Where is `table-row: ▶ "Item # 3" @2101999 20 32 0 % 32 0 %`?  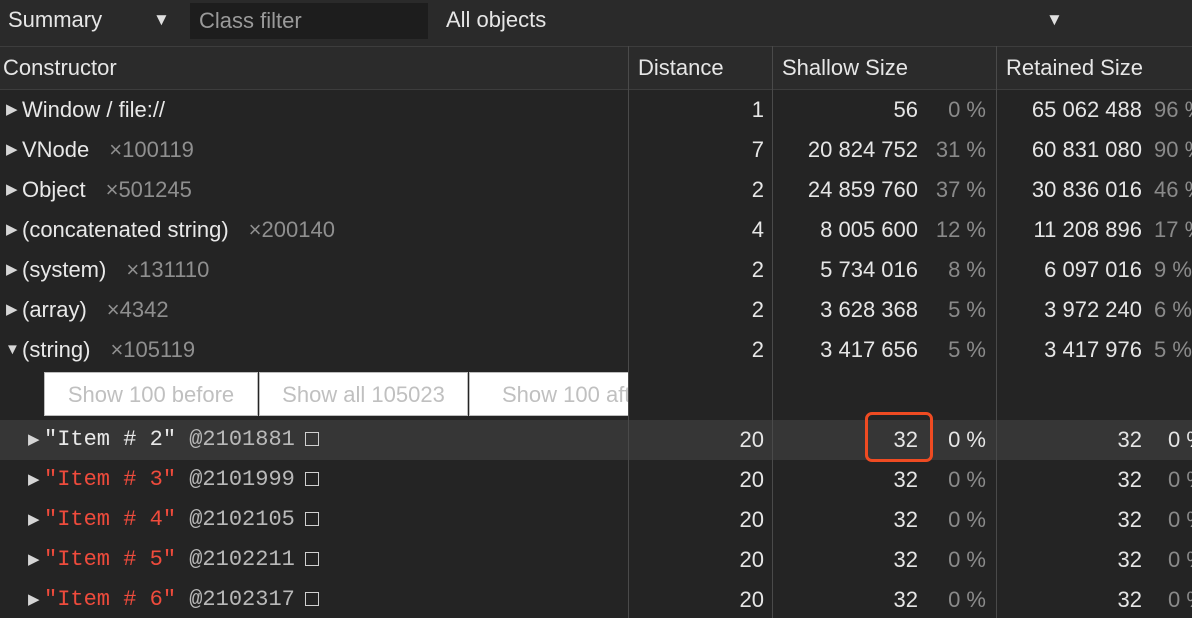
table-row: ▶ "Item # 3" @2101999 20 32 0 % 32 0 % is located at coordinates (596, 480).